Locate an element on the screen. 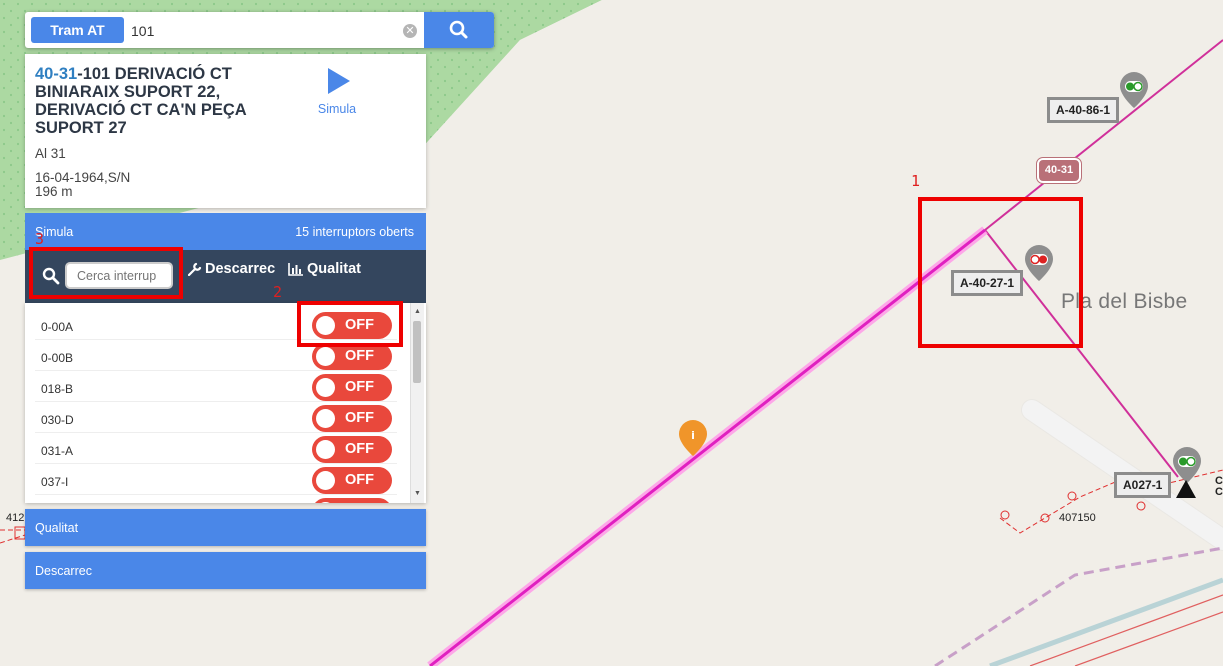 This screenshot has width=1223, height=666. simula-button-label: Simula is located at coordinates (337, 109).